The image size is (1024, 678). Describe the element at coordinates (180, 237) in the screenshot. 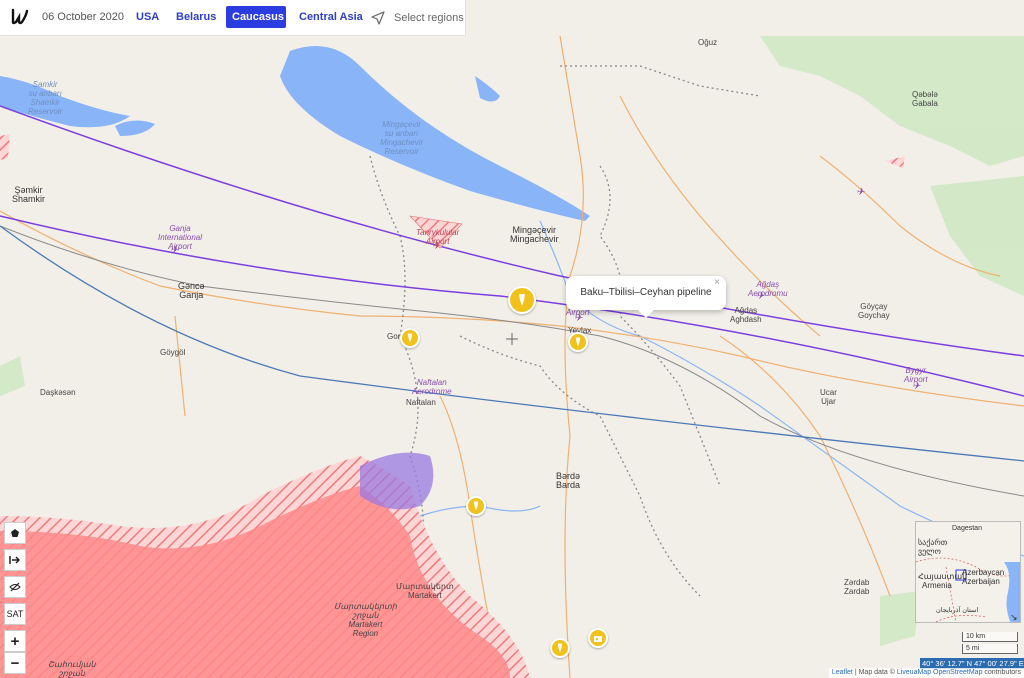

I see `label-ganja-airport: Ganja International Airport` at that location.